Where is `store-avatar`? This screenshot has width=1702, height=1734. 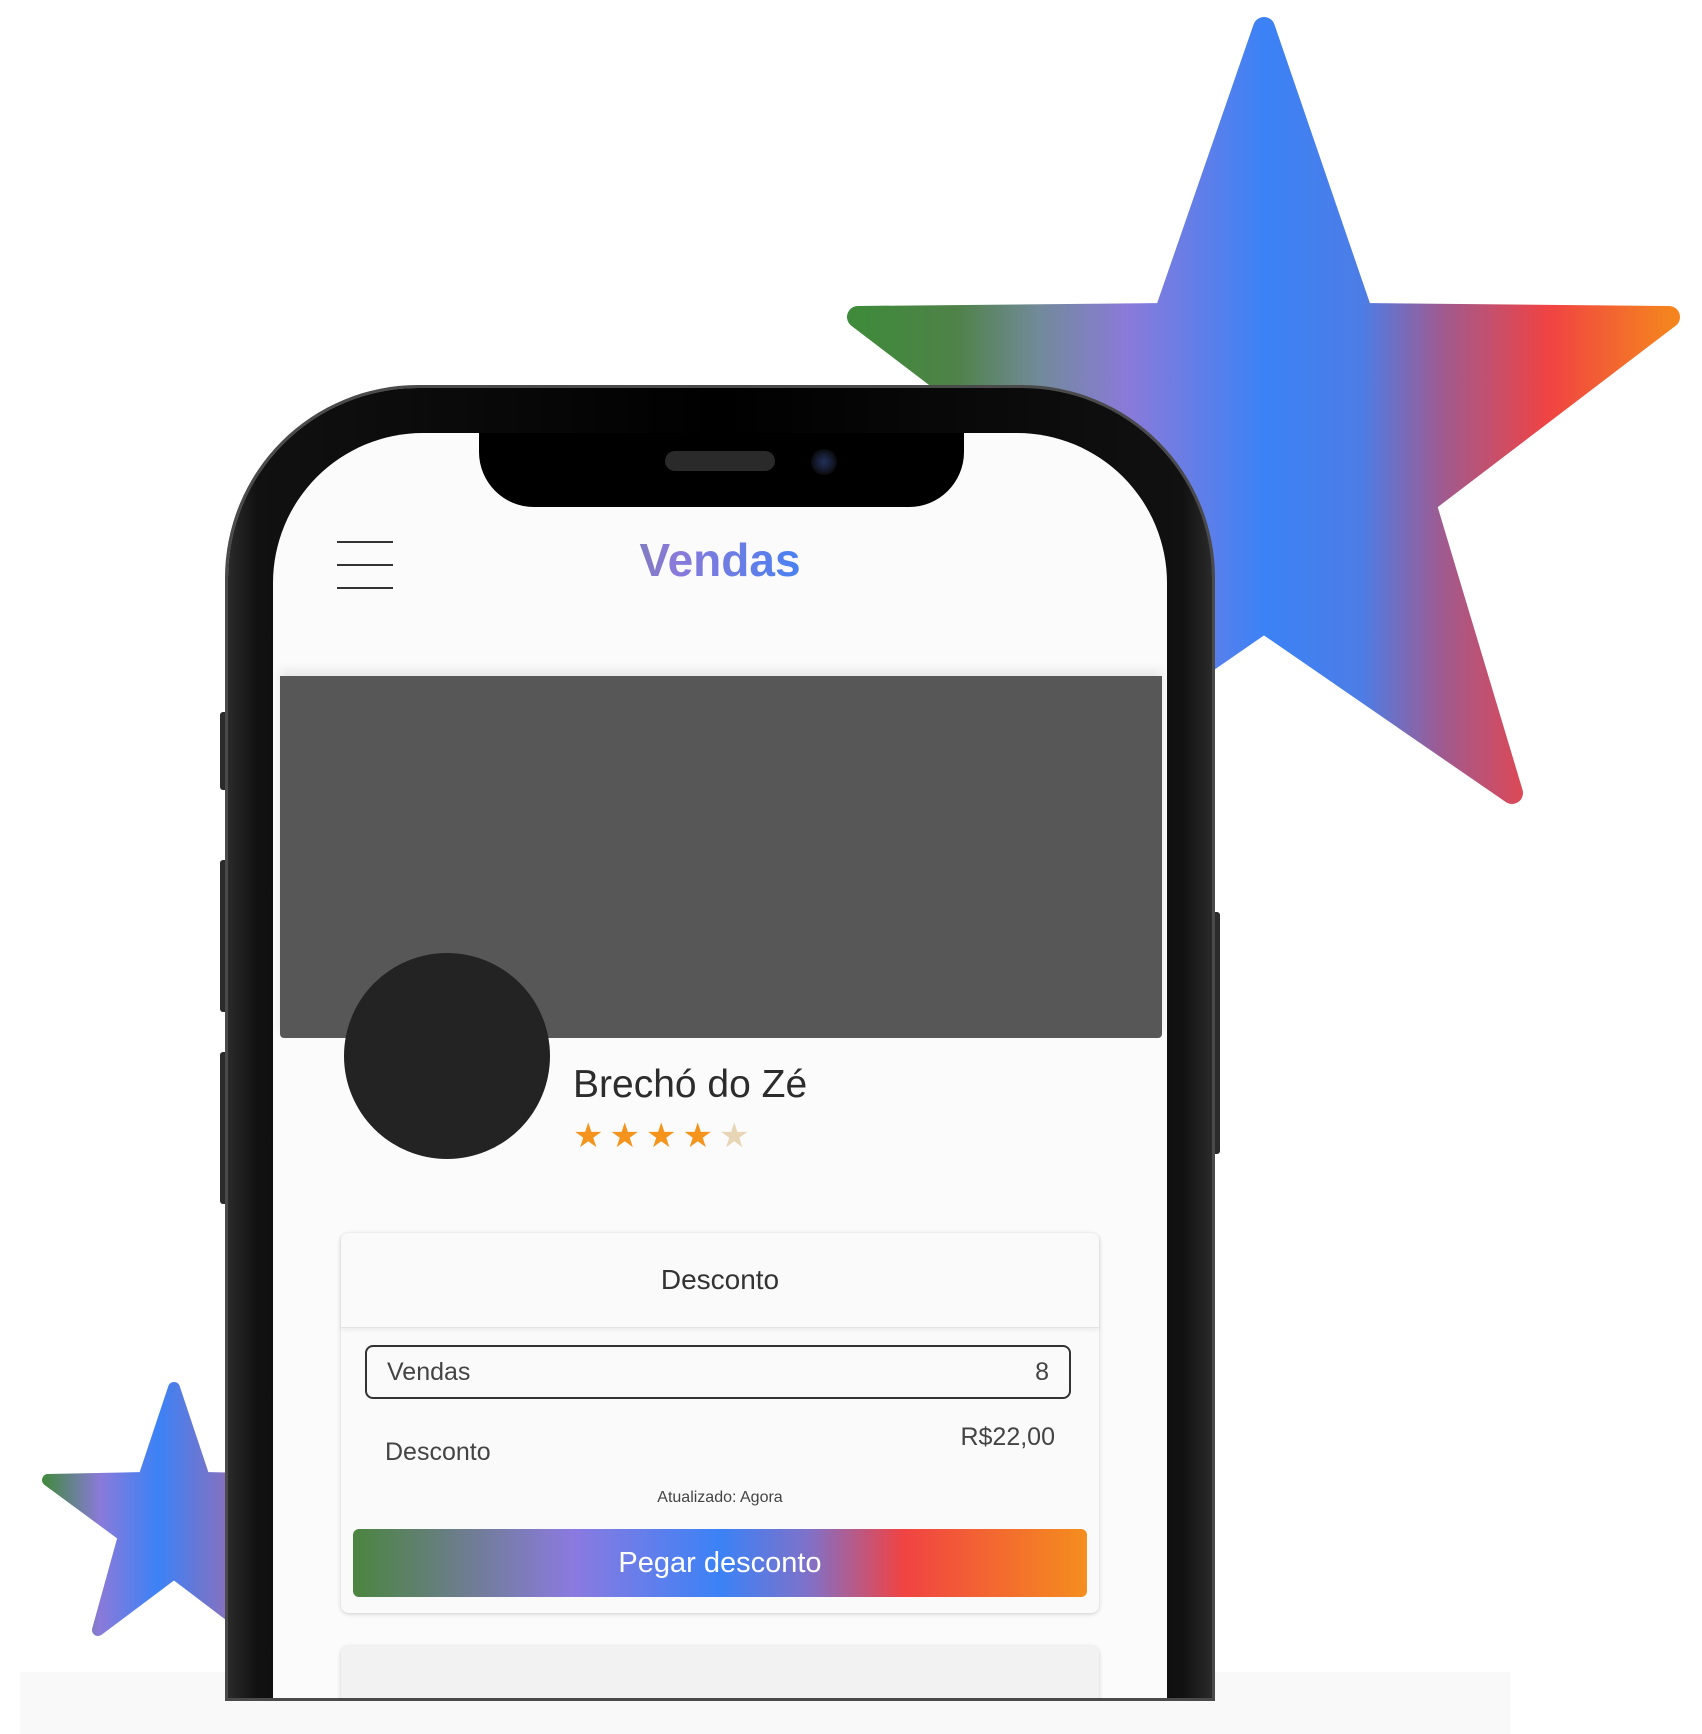
store-avatar is located at coordinates (447, 1056).